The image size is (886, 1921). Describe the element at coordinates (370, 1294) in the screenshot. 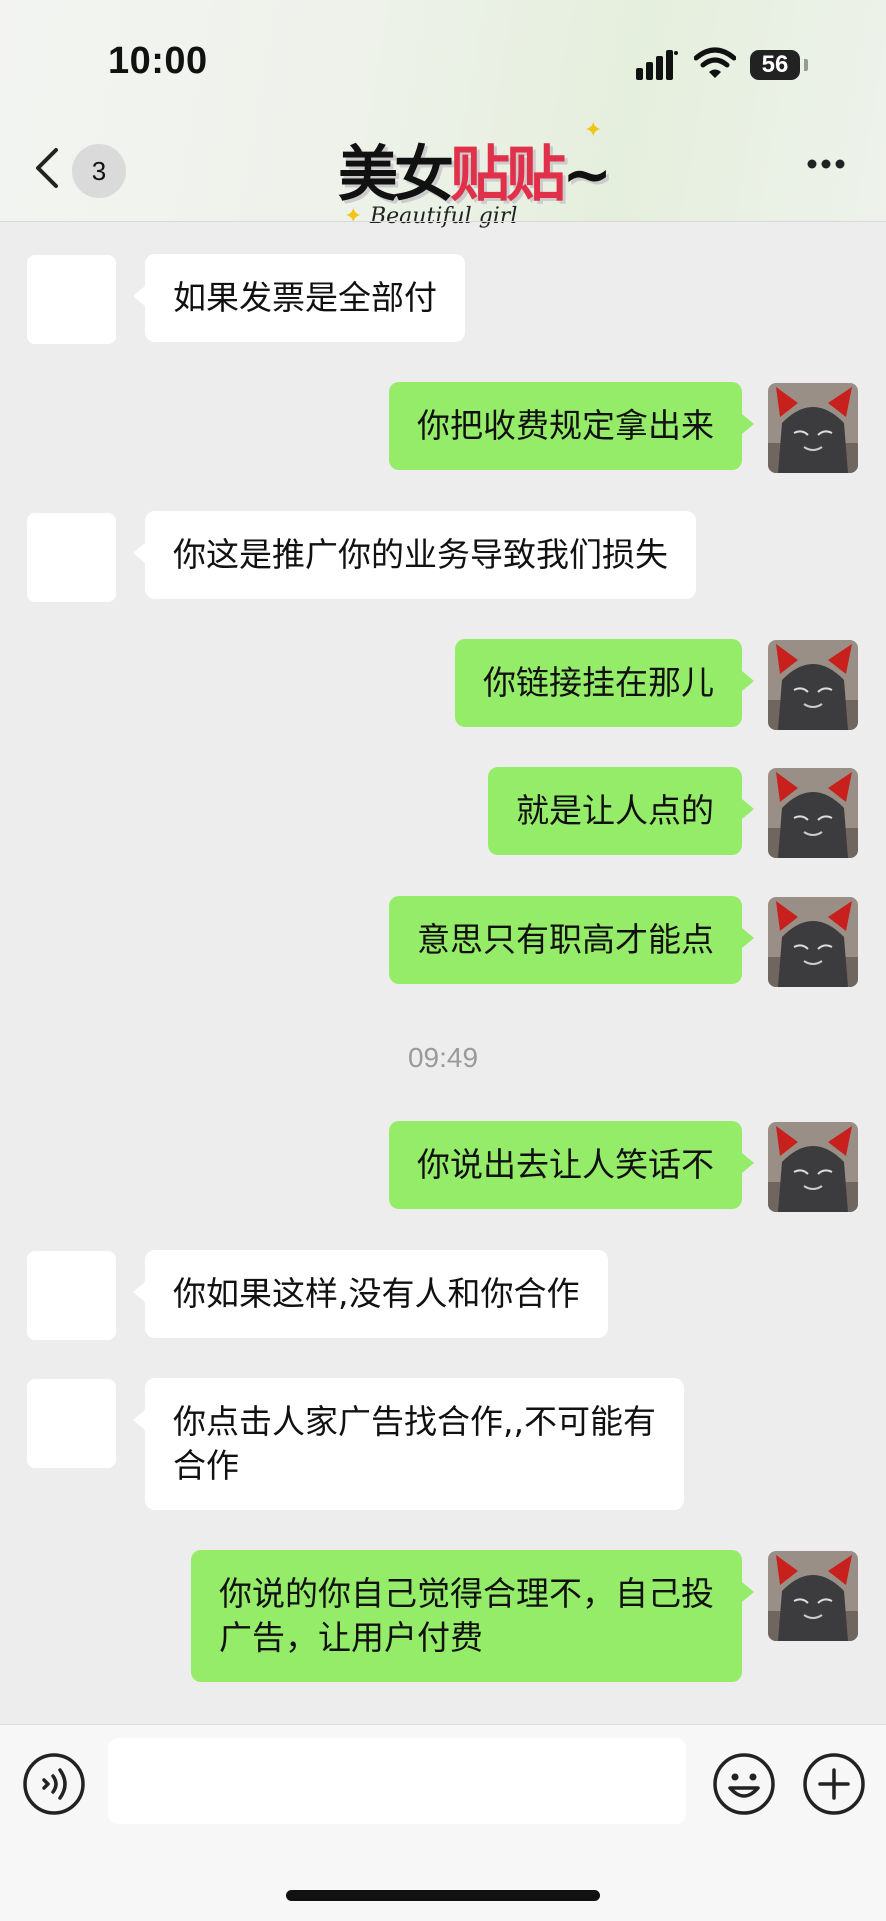

I see `message-bubble-incoming: 你如果这样,没有人和你合作` at that location.